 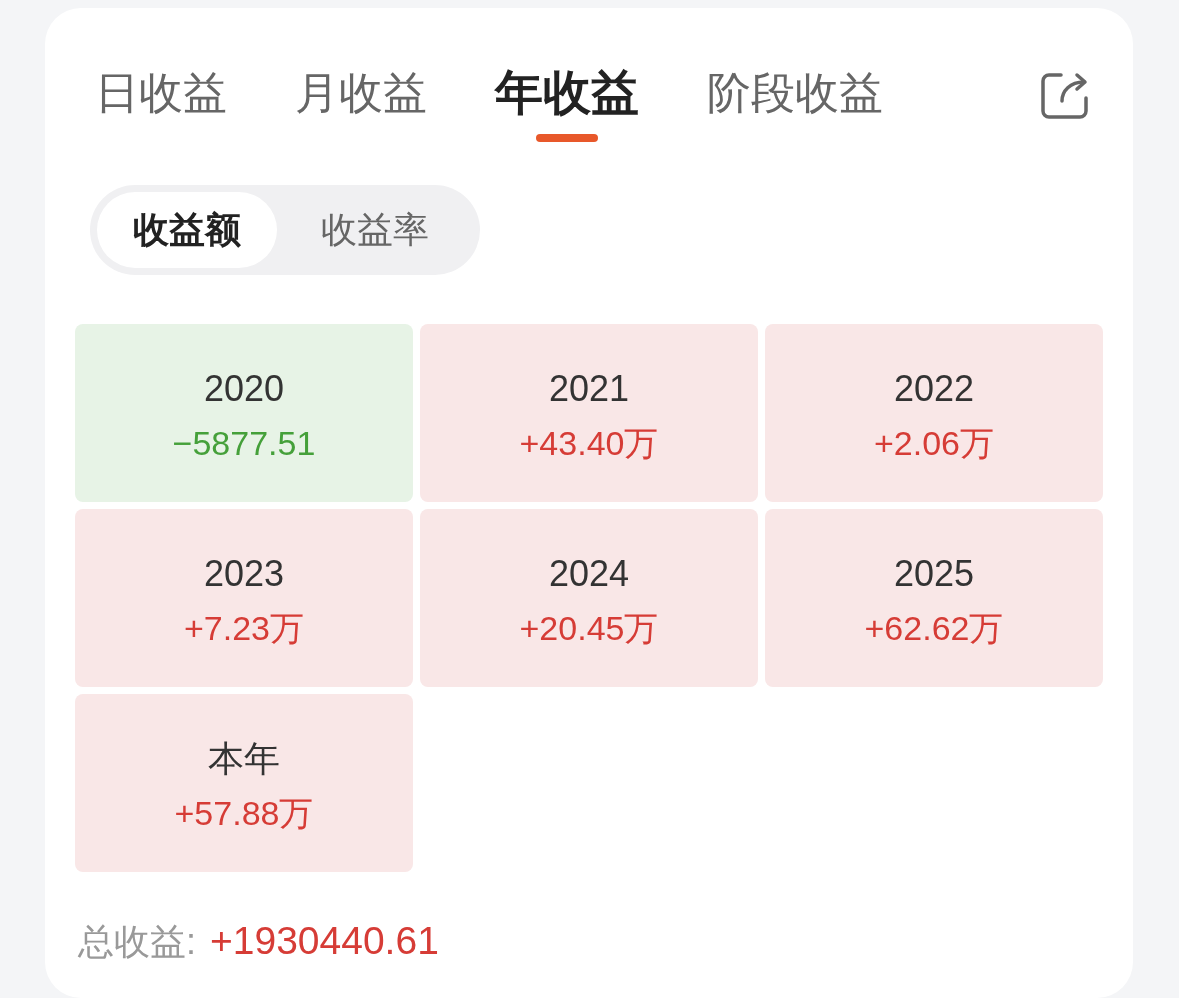 What do you see at coordinates (934, 388) in the screenshot?
I see `year-label: 2022` at bounding box center [934, 388].